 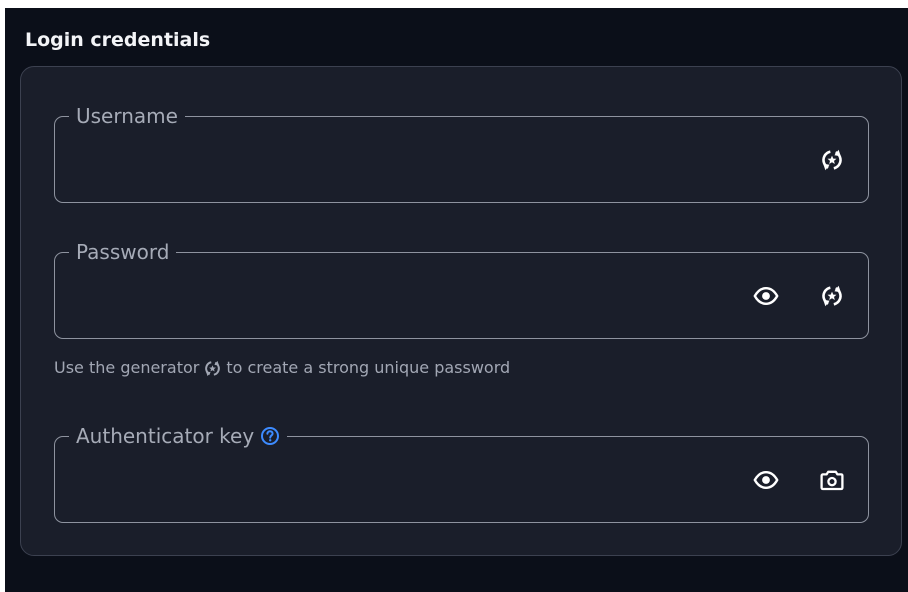 I want to click on password-generate-button, so click(x=832, y=296).